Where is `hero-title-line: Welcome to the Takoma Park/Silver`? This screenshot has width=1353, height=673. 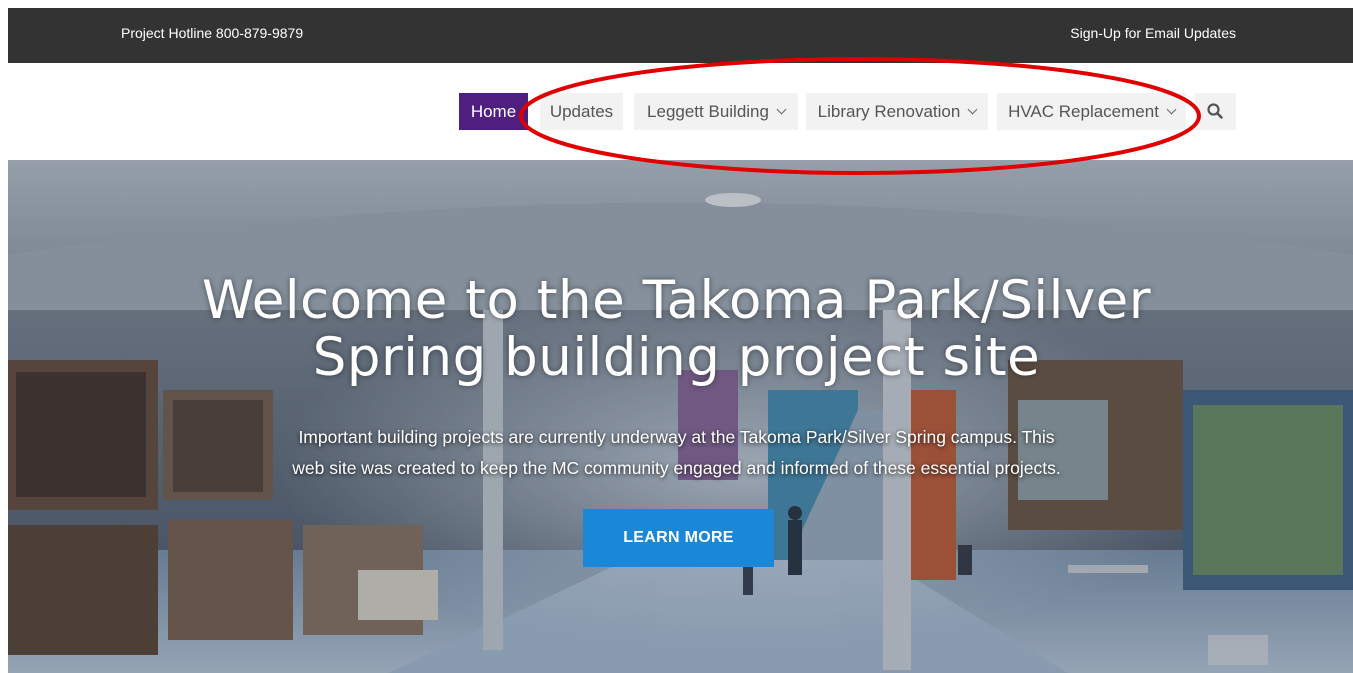 hero-title-line: Welcome to the Takoma Park/Silver is located at coordinates (676, 300).